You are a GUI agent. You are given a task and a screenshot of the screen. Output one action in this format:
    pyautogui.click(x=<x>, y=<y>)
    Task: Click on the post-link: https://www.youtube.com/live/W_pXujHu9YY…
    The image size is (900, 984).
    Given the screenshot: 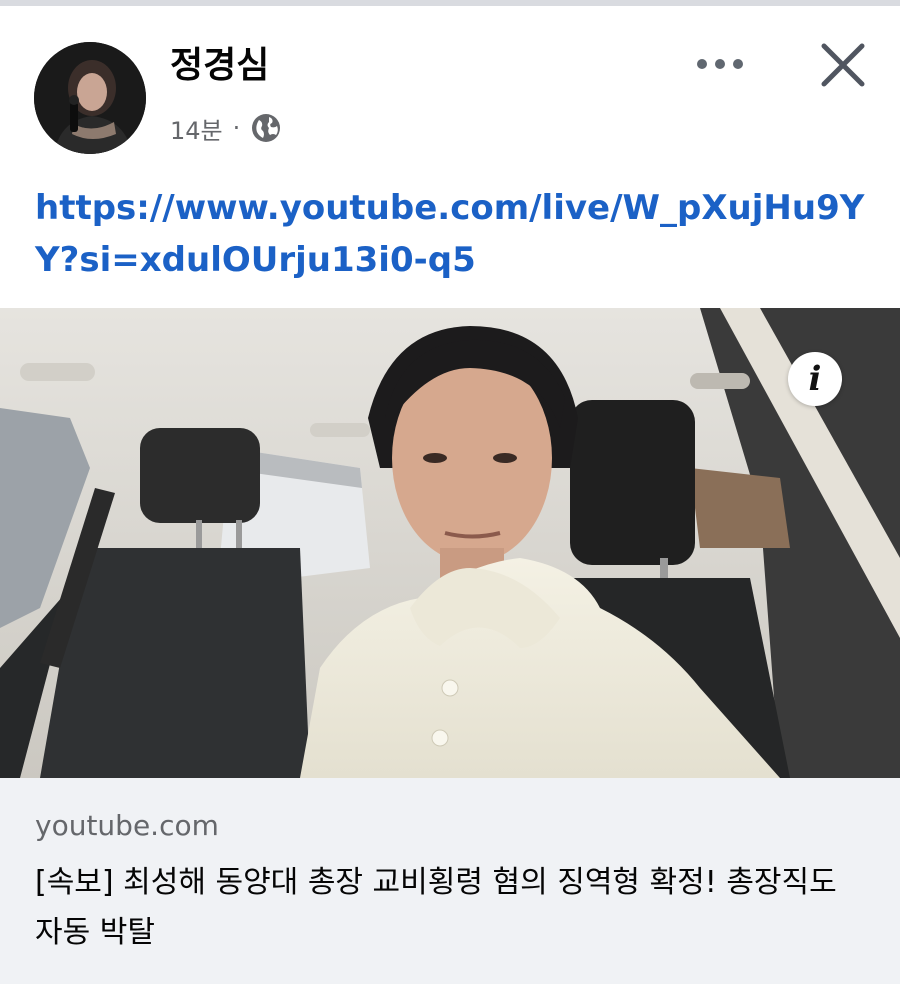 What is the action you would take?
    pyautogui.click(x=455, y=234)
    